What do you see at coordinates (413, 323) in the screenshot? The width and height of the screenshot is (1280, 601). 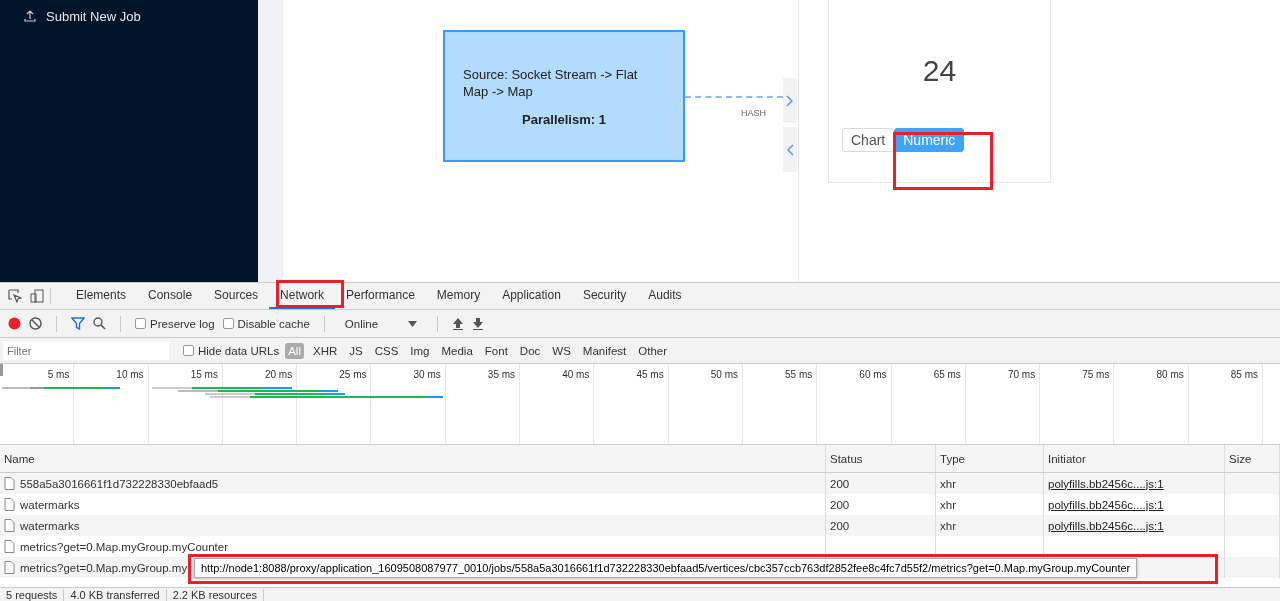 I see `dropdown-icon` at bounding box center [413, 323].